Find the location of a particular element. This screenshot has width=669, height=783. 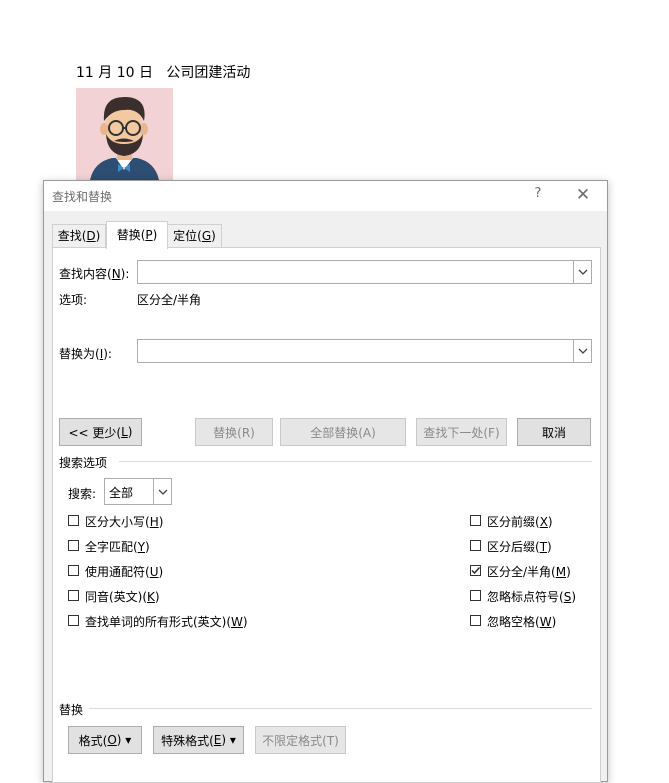

sounds-like-label: 同音(英文)(K) is located at coordinates (122, 597).